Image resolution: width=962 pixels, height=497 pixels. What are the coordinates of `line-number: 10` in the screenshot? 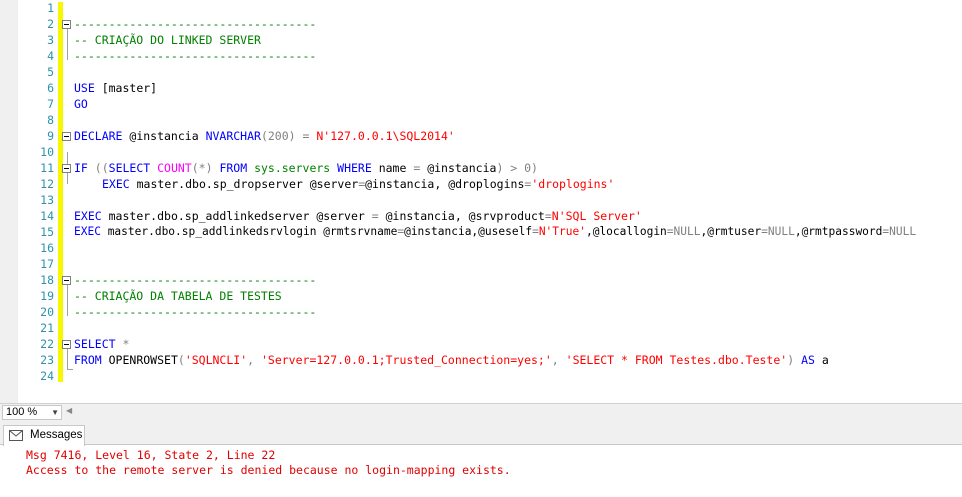 It's located at (47, 152).